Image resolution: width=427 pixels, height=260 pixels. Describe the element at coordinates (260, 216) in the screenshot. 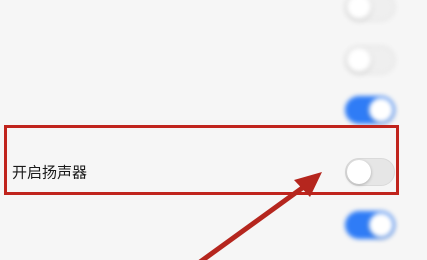

I see `pointer-arrow-icon` at that location.